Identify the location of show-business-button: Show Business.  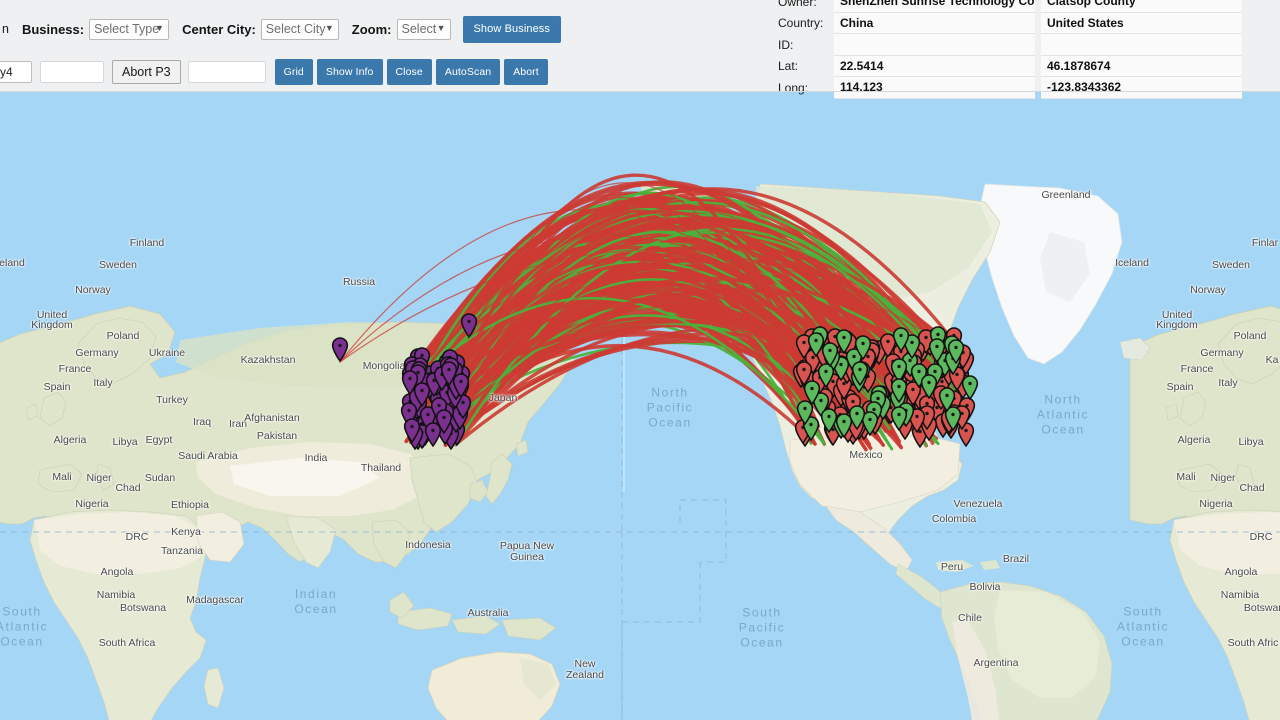
(512, 29).